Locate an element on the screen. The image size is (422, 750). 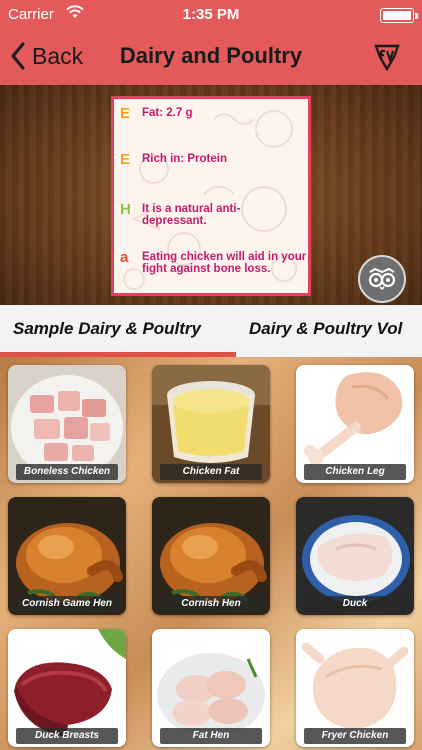
fact-text: It is a natural anti-depressant. is located at coordinates (191, 215).